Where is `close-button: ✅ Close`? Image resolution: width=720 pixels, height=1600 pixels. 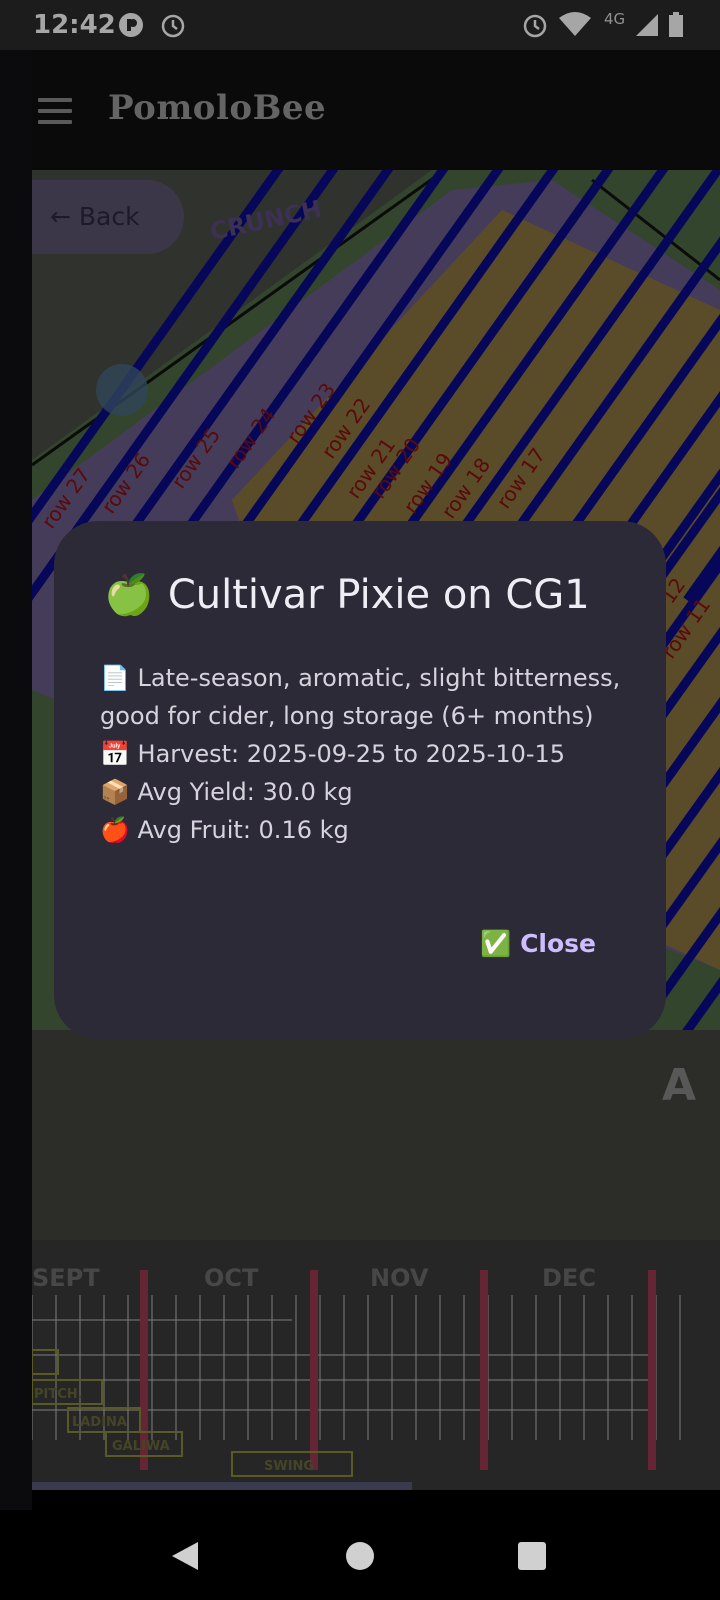 close-button: ✅ Close is located at coordinates (538, 944).